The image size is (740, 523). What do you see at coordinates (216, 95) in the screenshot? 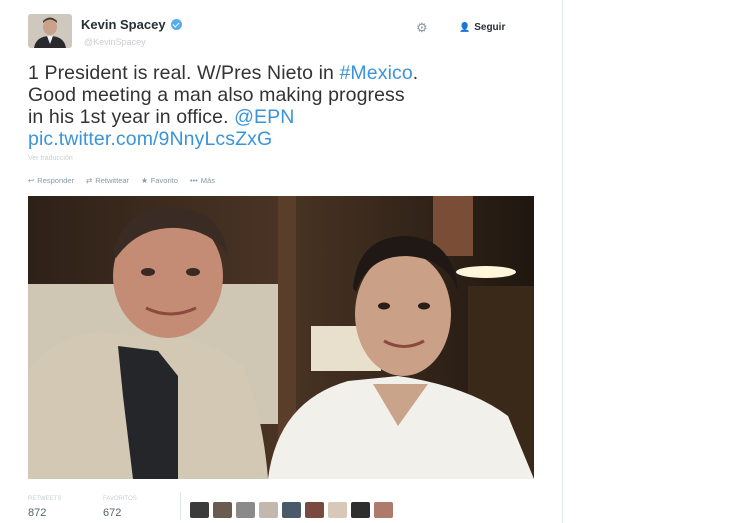
I see `tweet-line: Good meeting a man also making progress` at bounding box center [216, 95].